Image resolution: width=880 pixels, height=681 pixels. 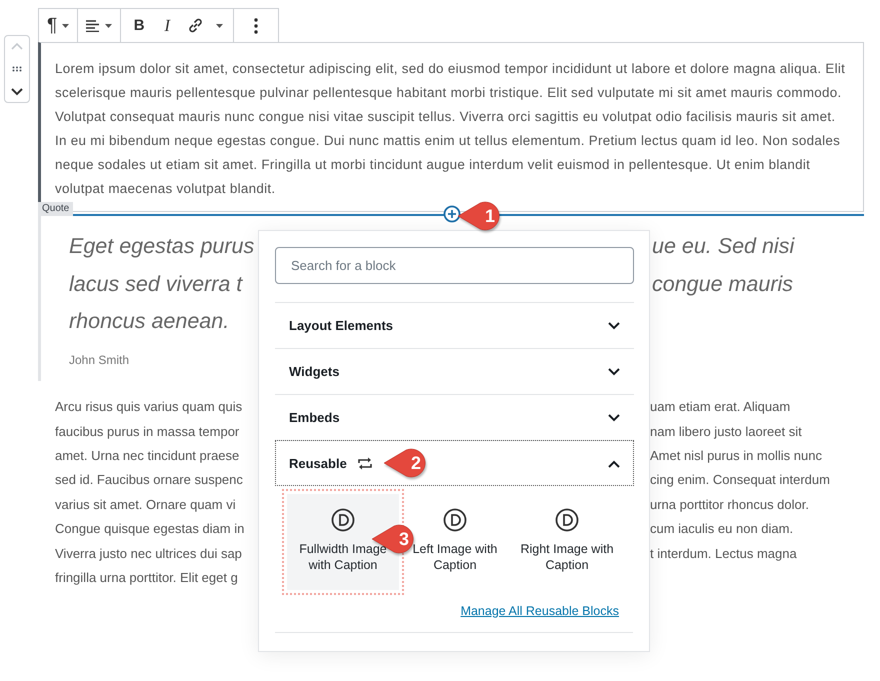 What do you see at coordinates (567, 542) in the screenshot?
I see `reusable-block-item: Right Image with Caption` at bounding box center [567, 542].